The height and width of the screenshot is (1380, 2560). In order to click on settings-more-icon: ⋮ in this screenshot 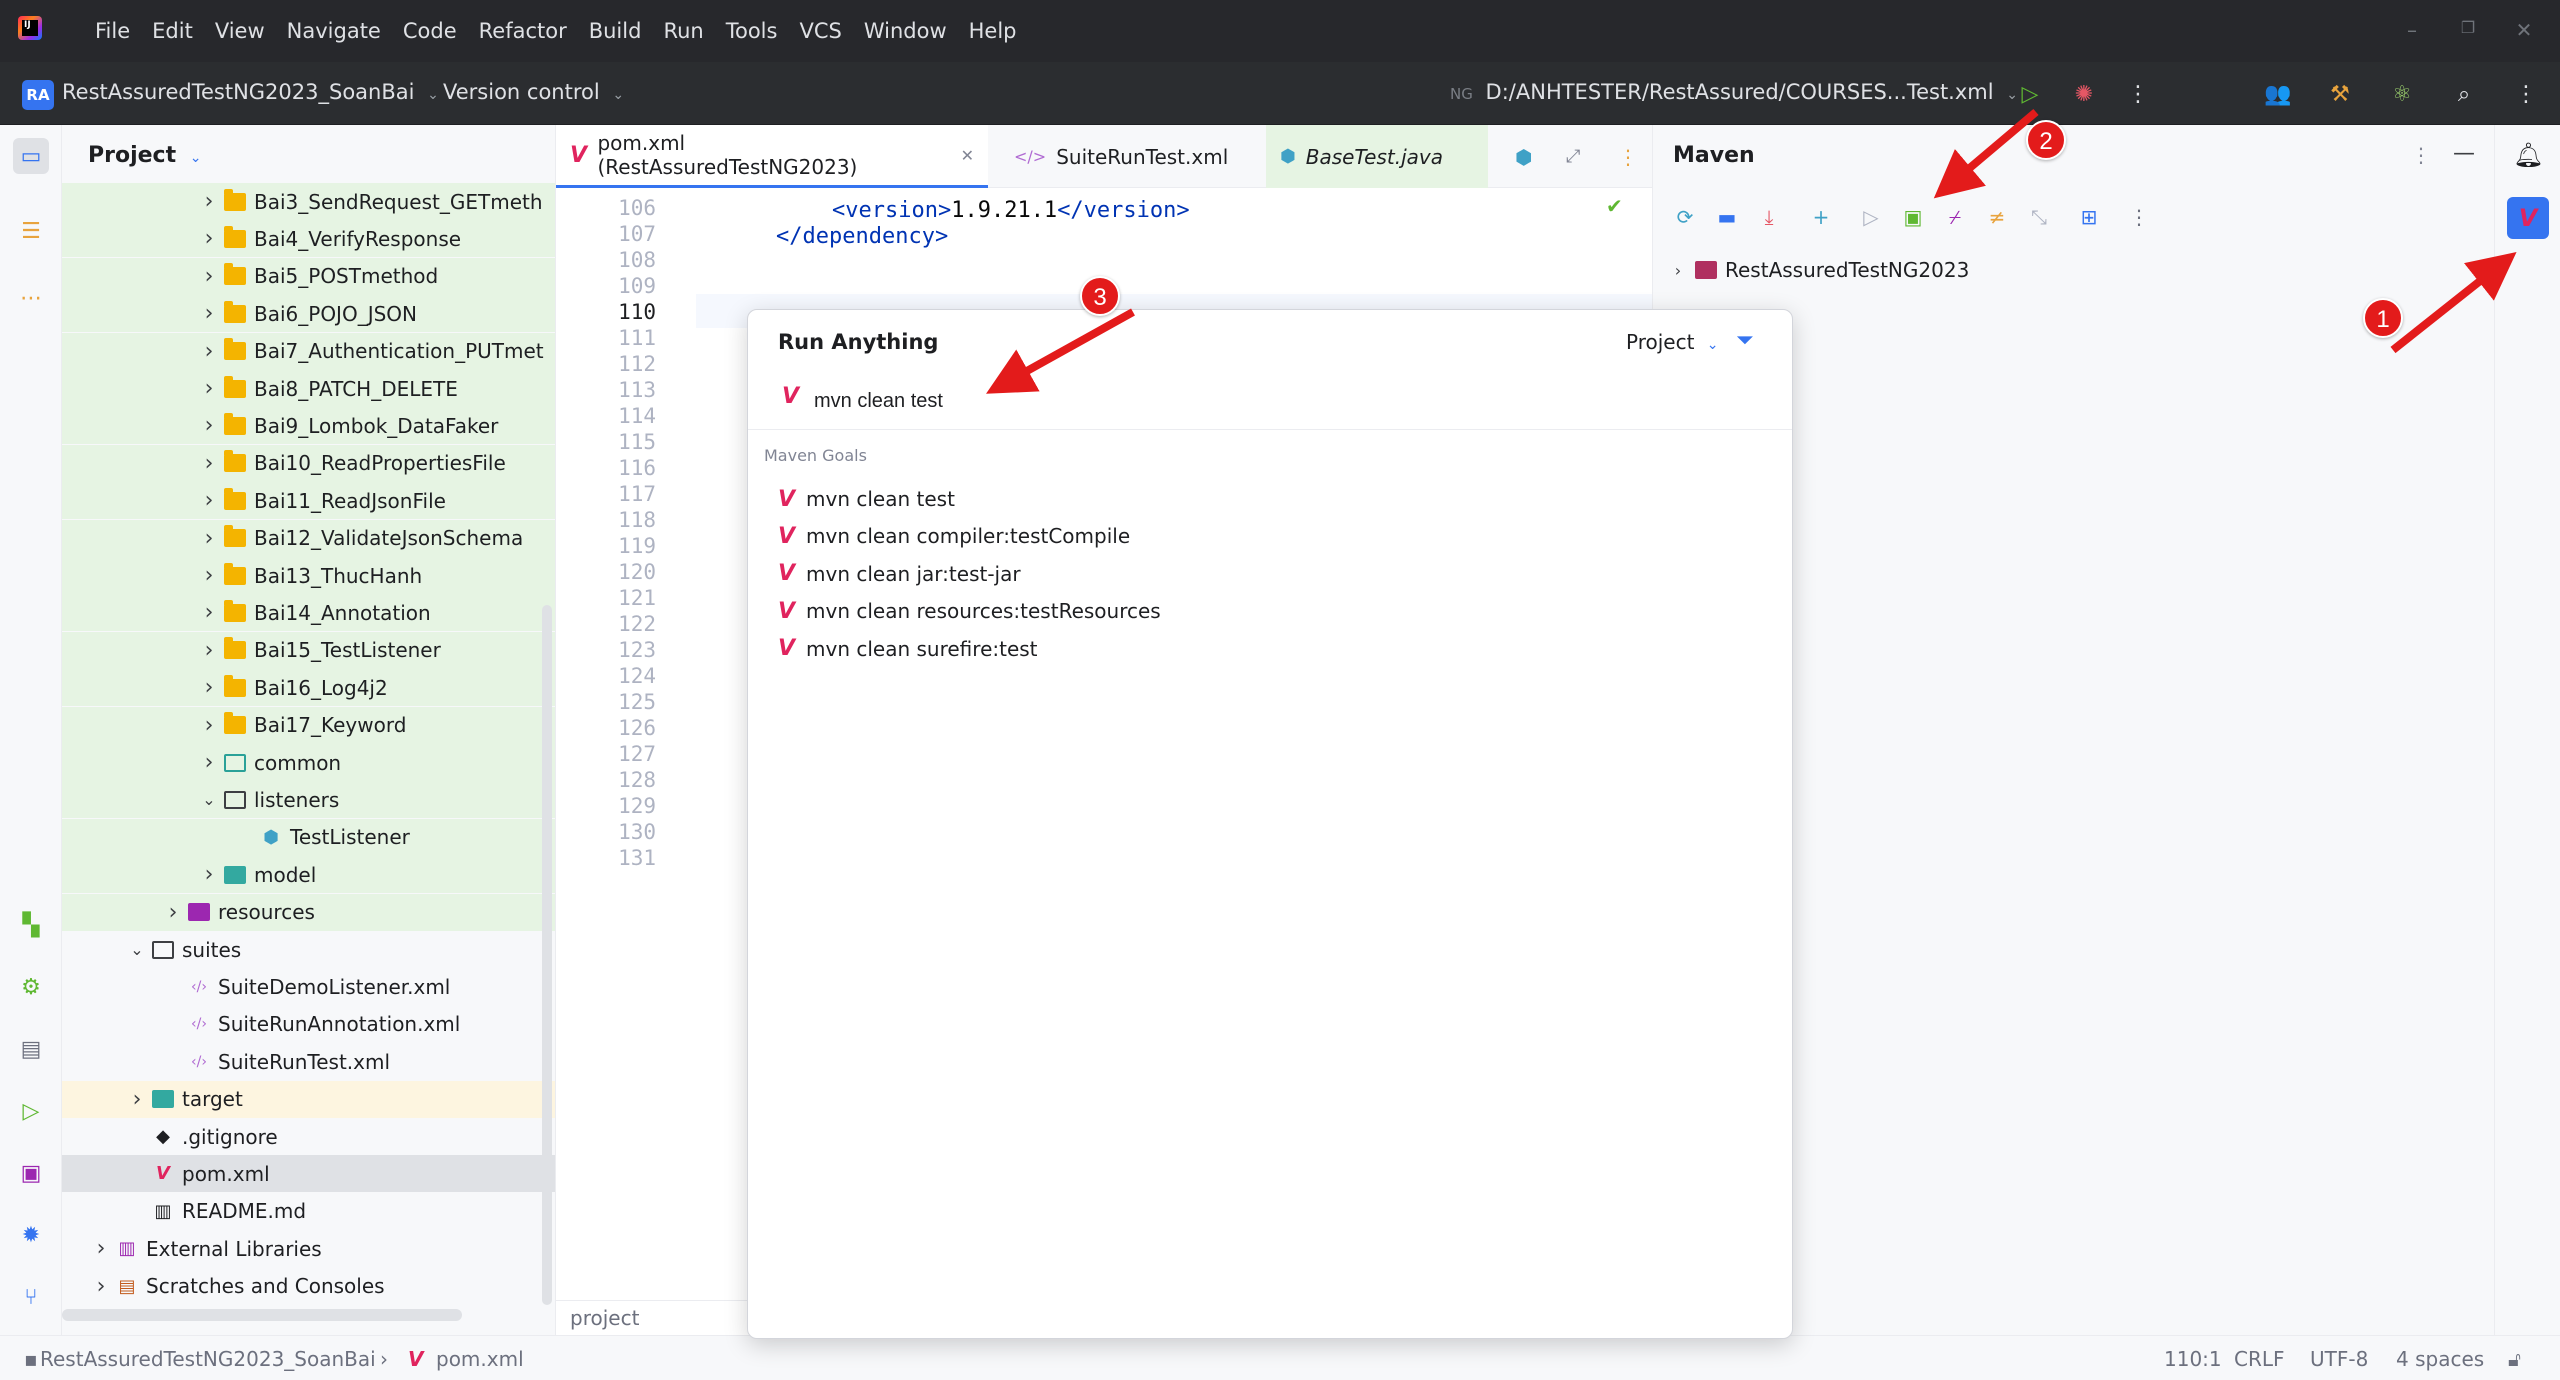, I will do `click(2526, 94)`.